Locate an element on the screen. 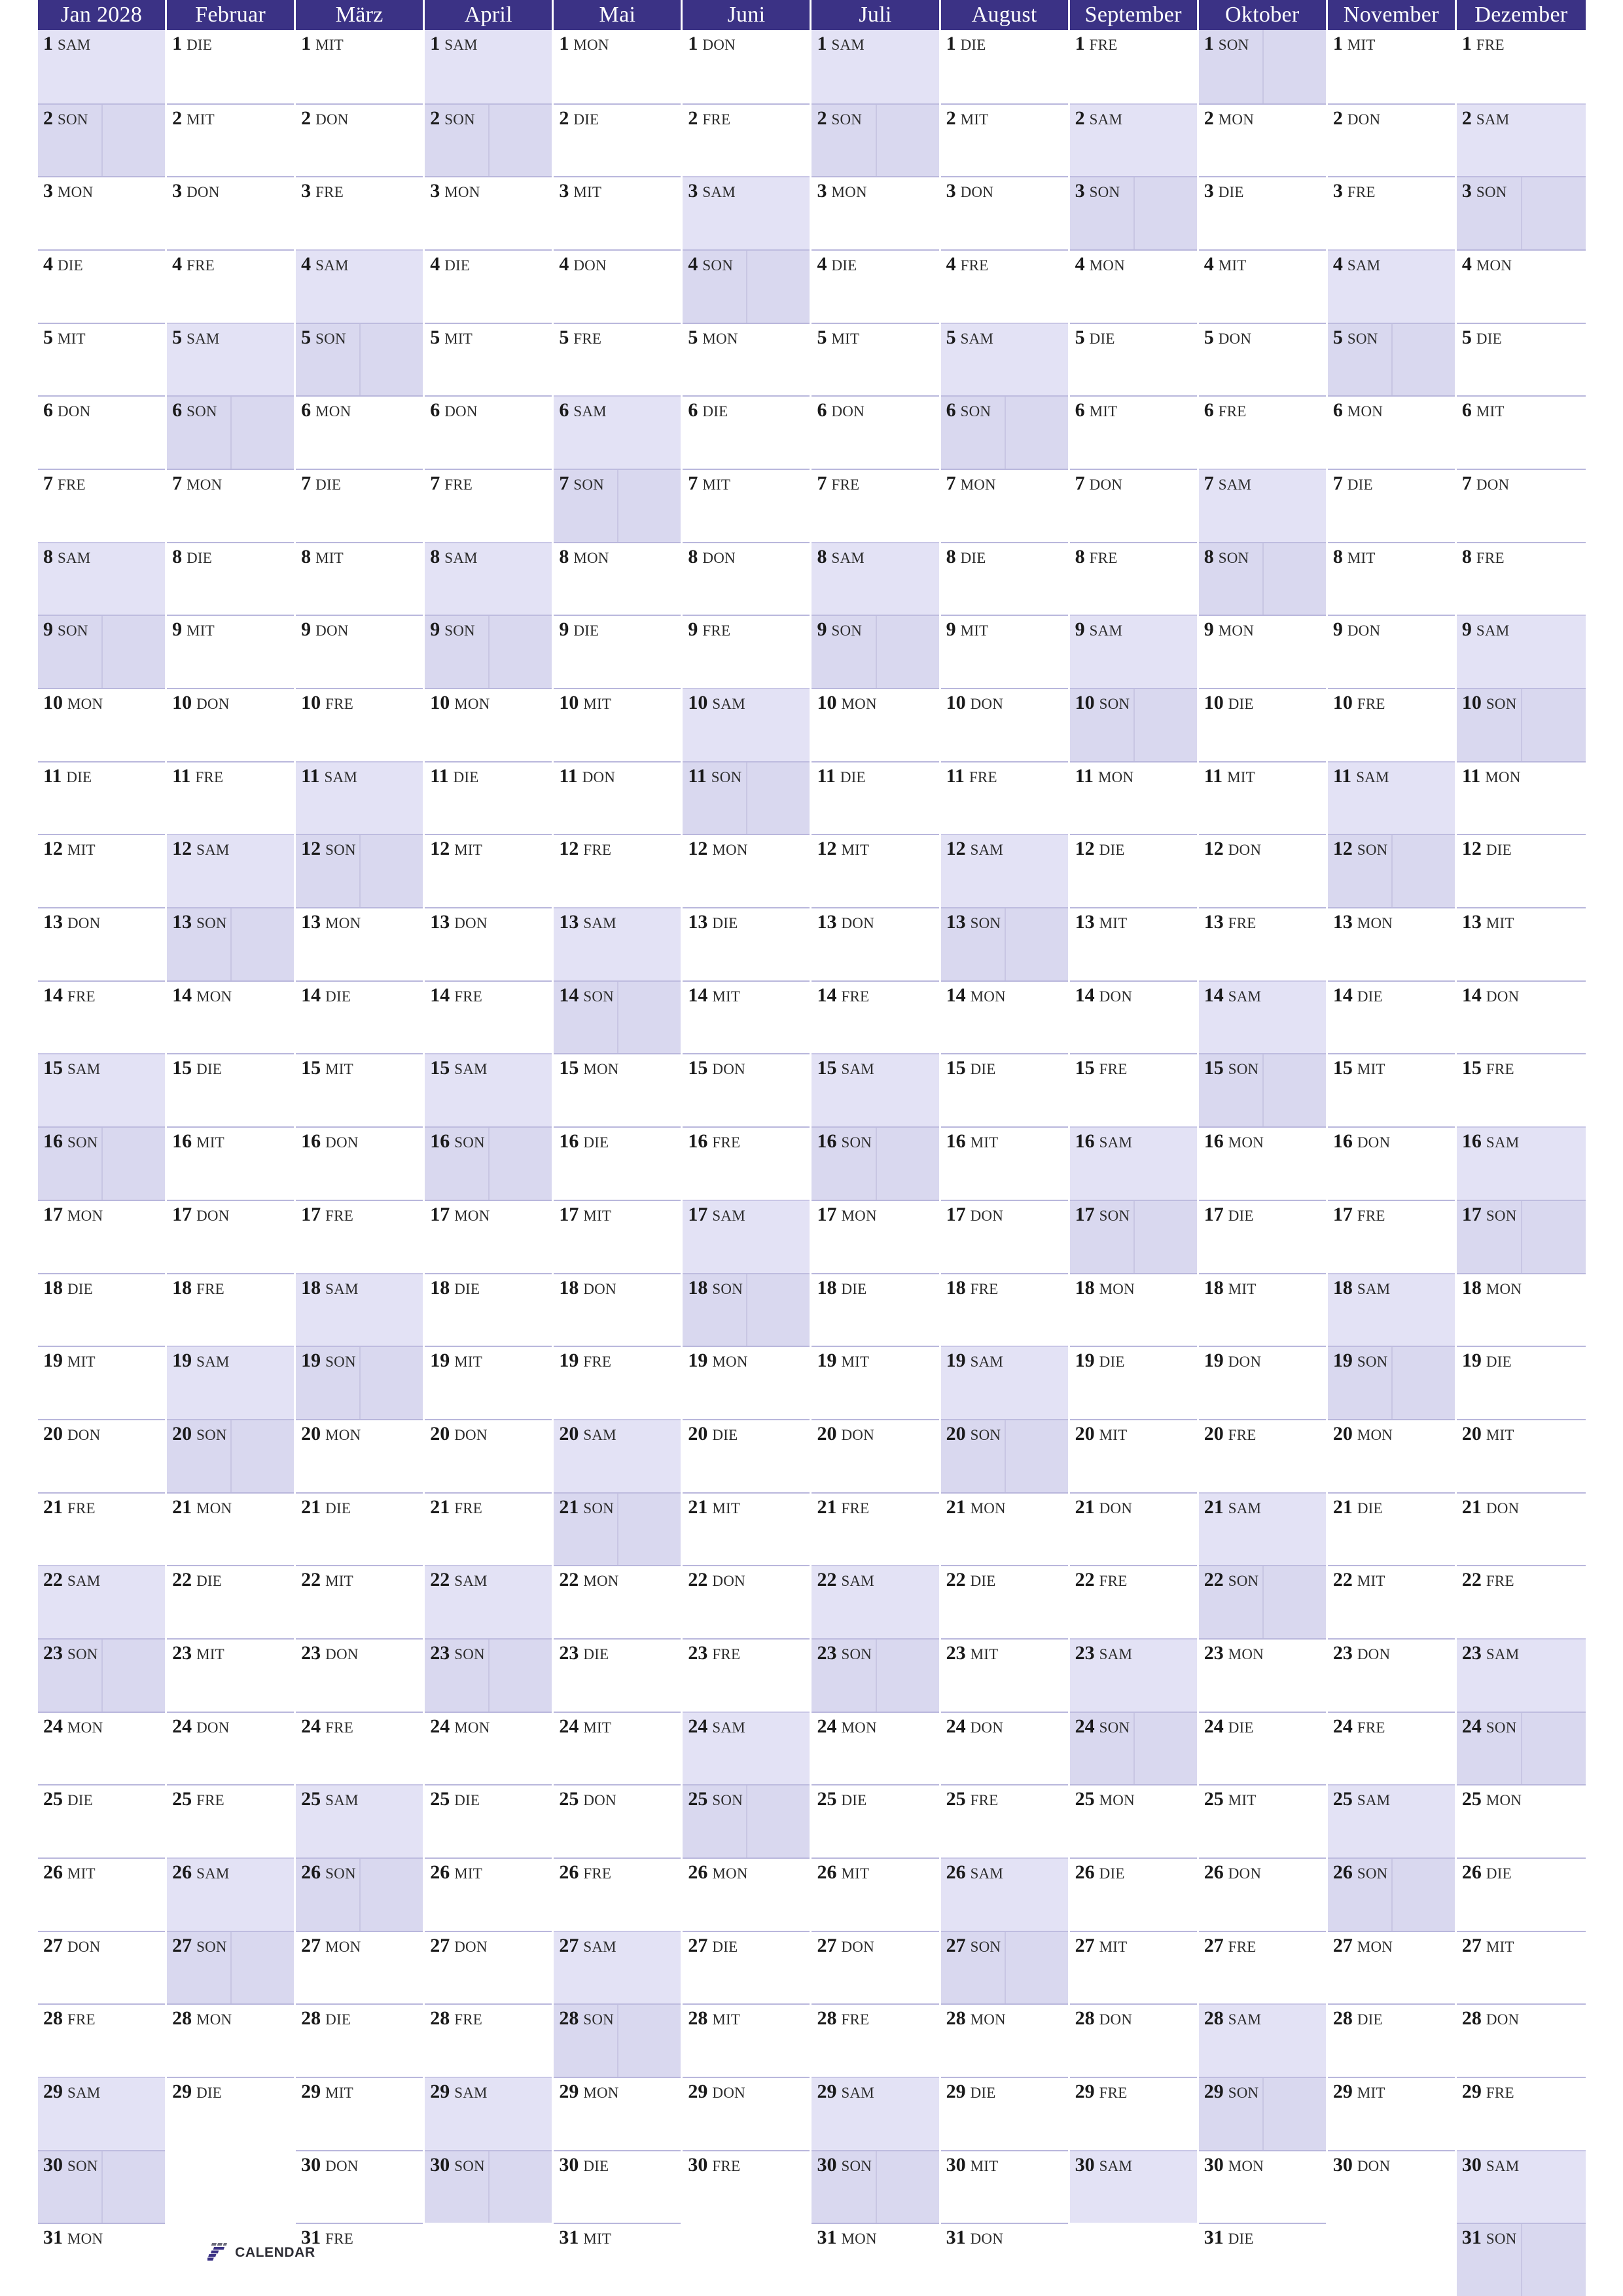 This screenshot has width=1623, height=2296. day-cell: 15 DIE is located at coordinates (230, 1089).